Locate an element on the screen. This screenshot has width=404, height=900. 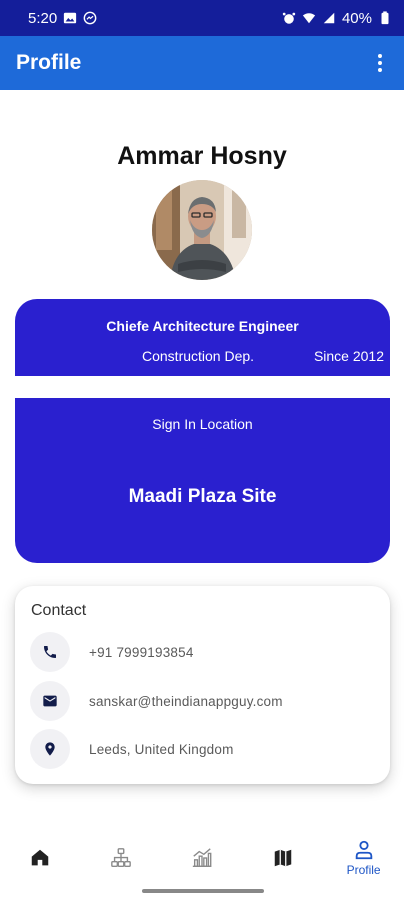
job-title: Chiefe Architecture Engineer is located at coordinates (202, 326).